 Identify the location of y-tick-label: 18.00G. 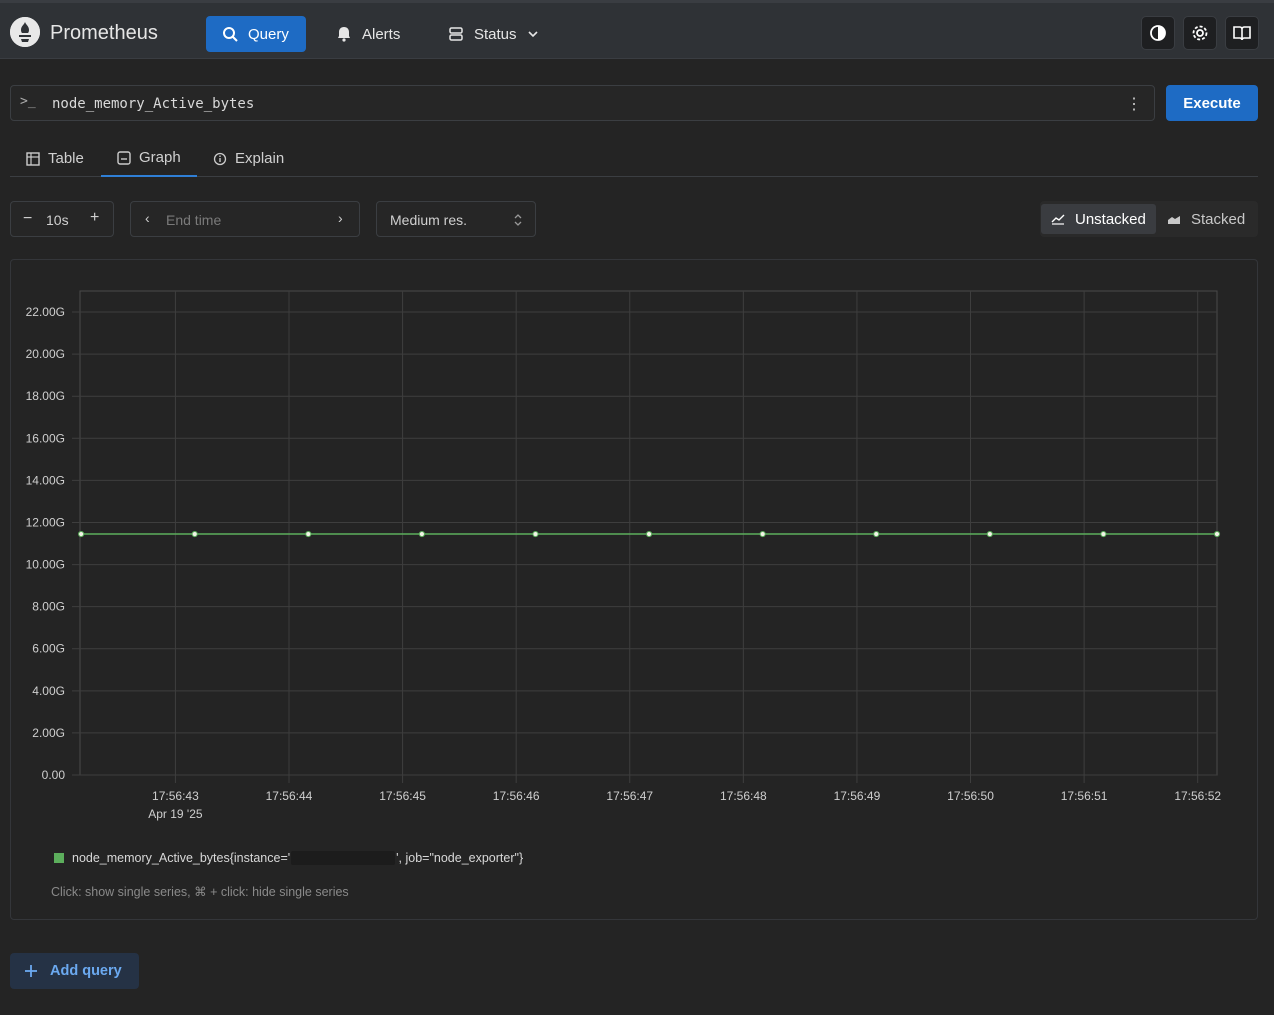
(45, 396).